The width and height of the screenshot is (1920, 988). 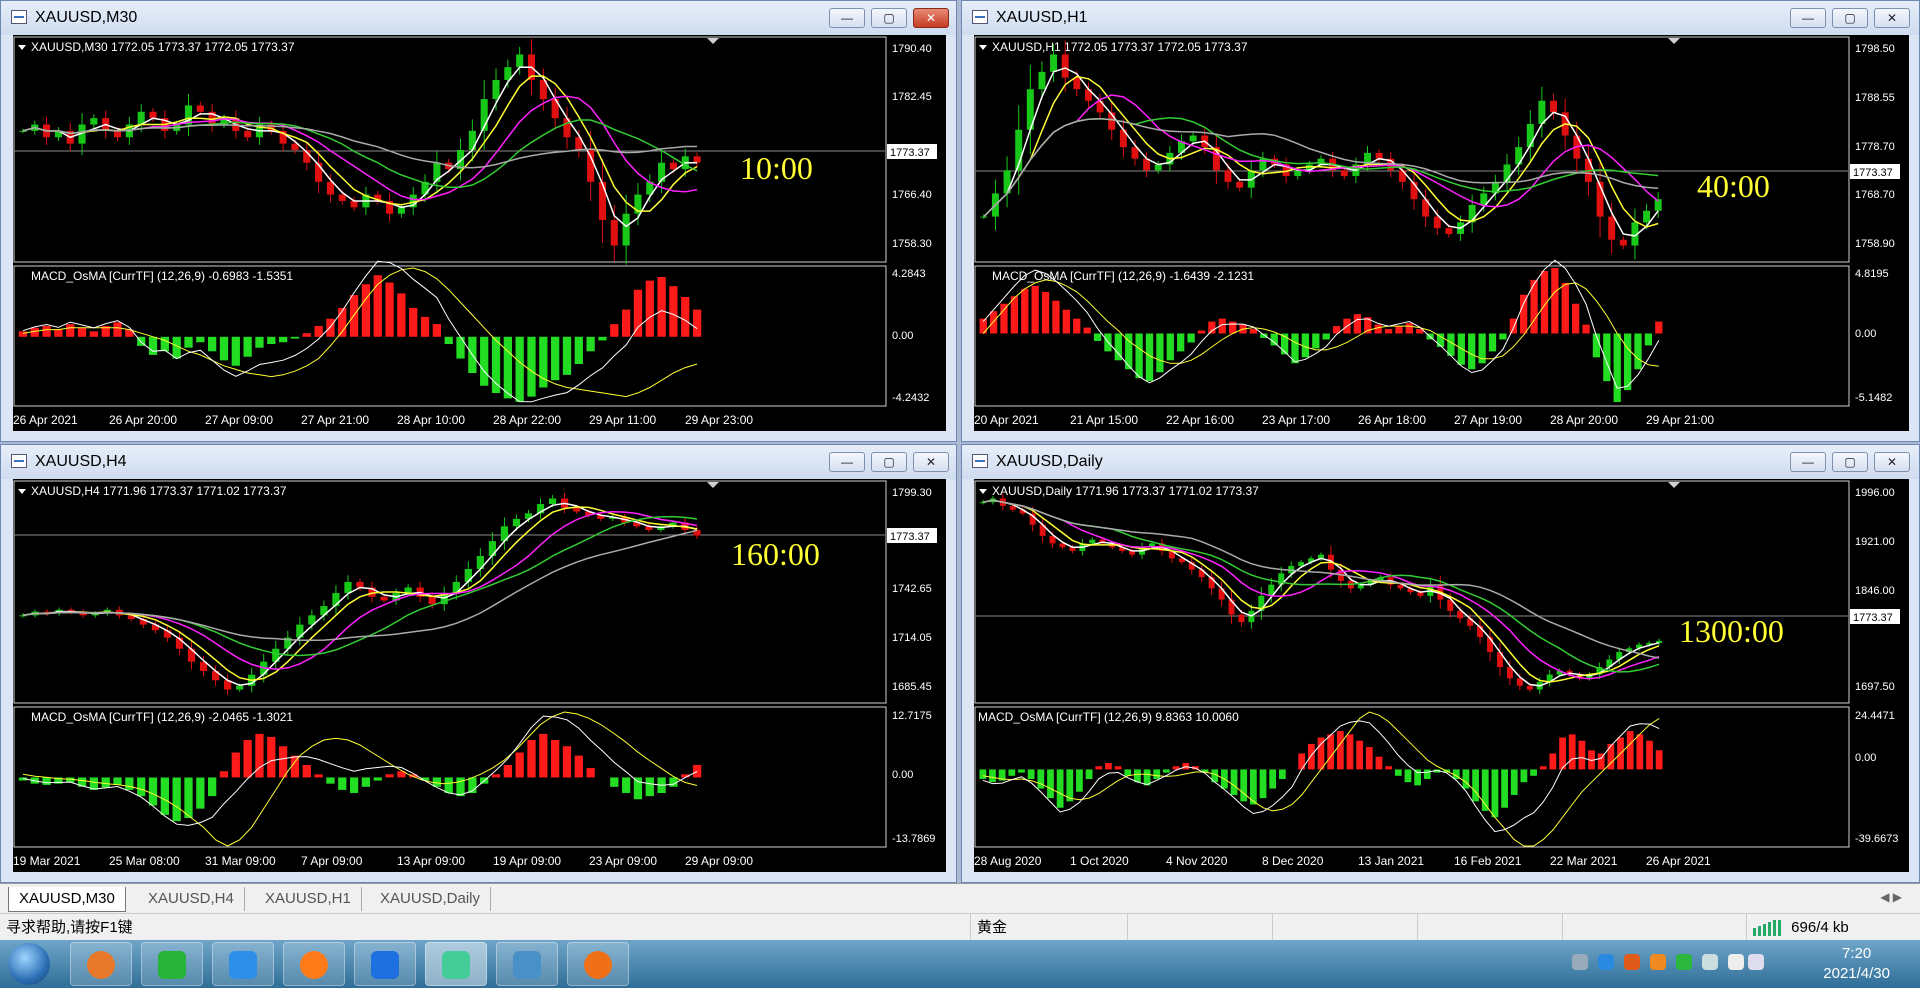 I want to click on price-tick: 1921.00, so click(x=1875, y=542).